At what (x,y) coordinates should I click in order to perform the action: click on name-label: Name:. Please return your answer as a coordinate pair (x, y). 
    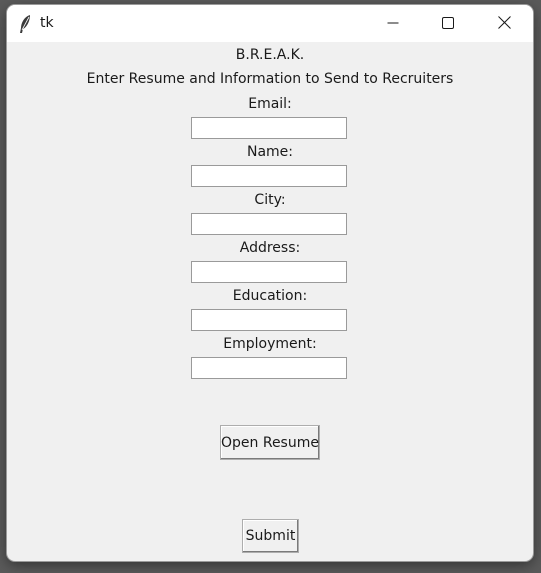
    Looking at the image, I should click on (270, 152).